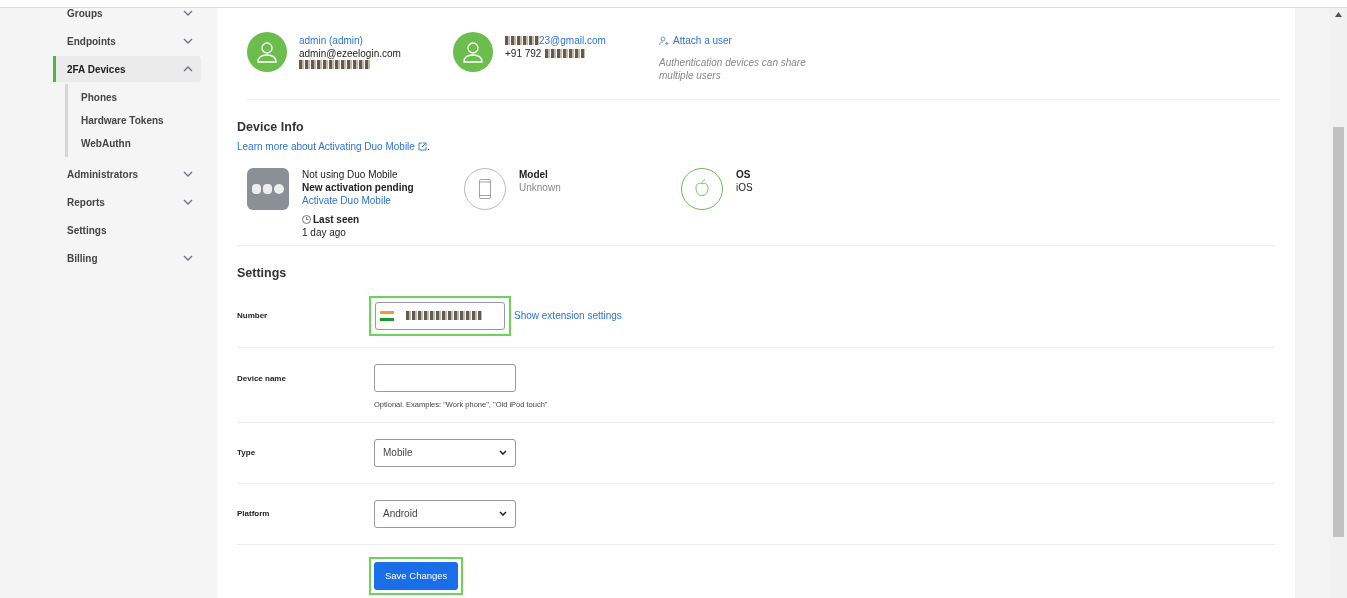 This screenshot has height=598, width=1347. Describe the element at coordinates (141, 97) in the screenshot. I see `sidebar-subitem: Phones` at that location.